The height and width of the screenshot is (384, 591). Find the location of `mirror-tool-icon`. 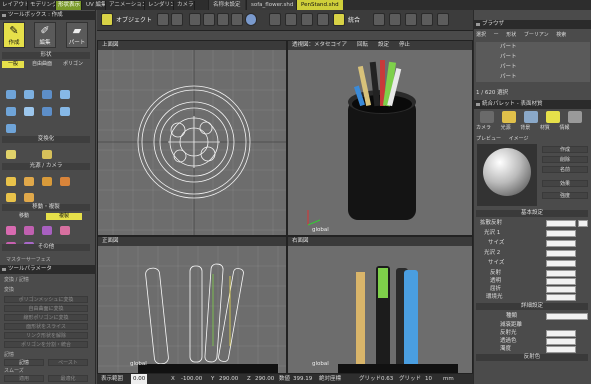

mirror-tool-icon is located at coordinates (65, 230).